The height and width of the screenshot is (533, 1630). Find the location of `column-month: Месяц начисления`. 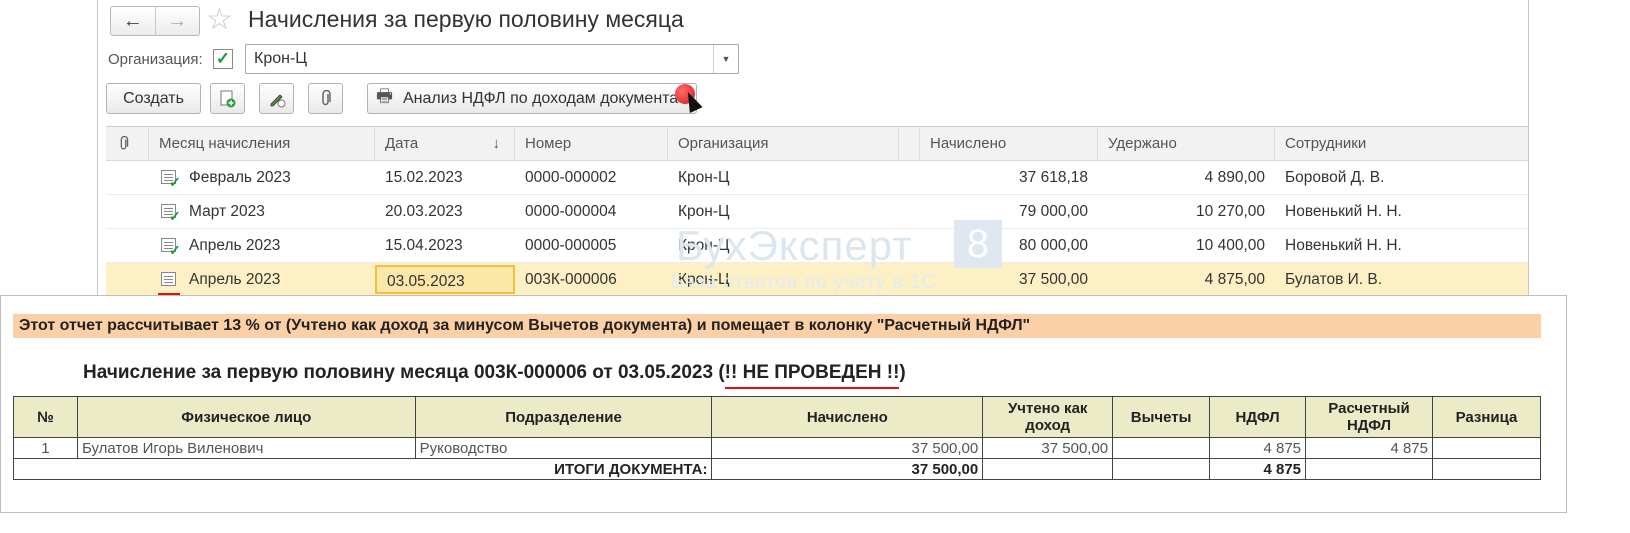

column-month: Месяц начисления is located at coordinates (262, 143).